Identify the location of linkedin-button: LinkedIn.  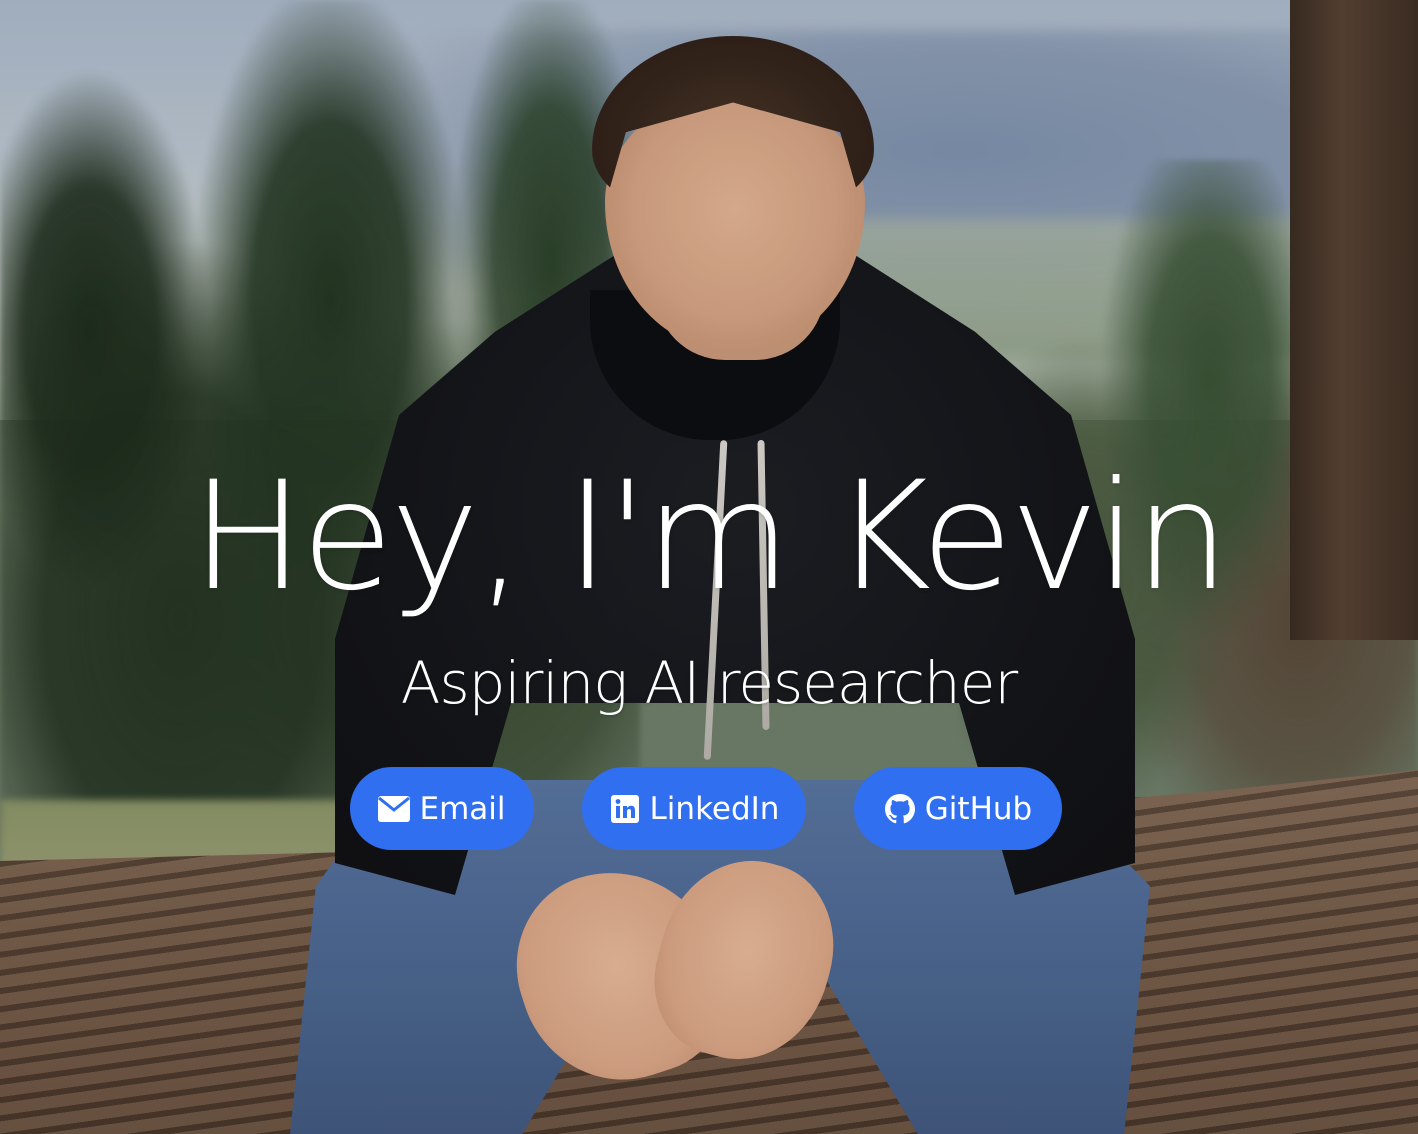
(694, 808).